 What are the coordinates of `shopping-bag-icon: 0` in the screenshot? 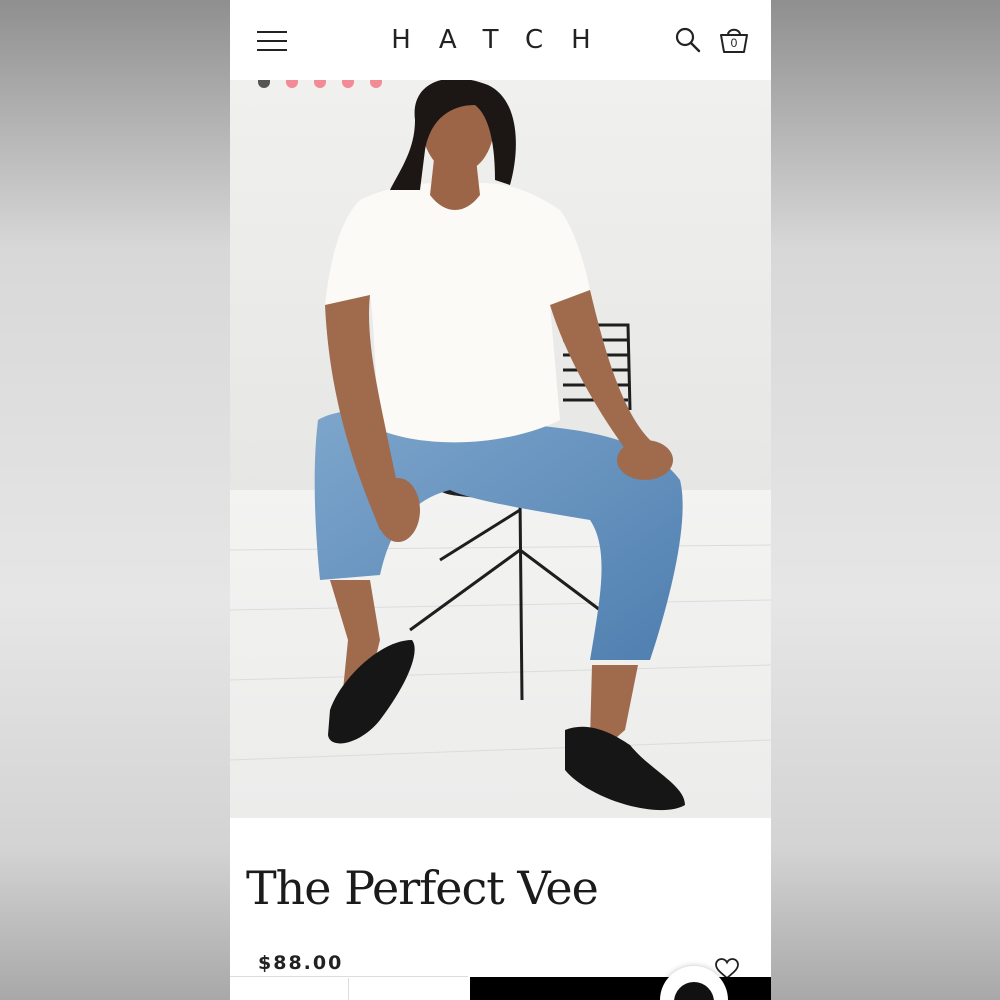 It's located at (734, 40).